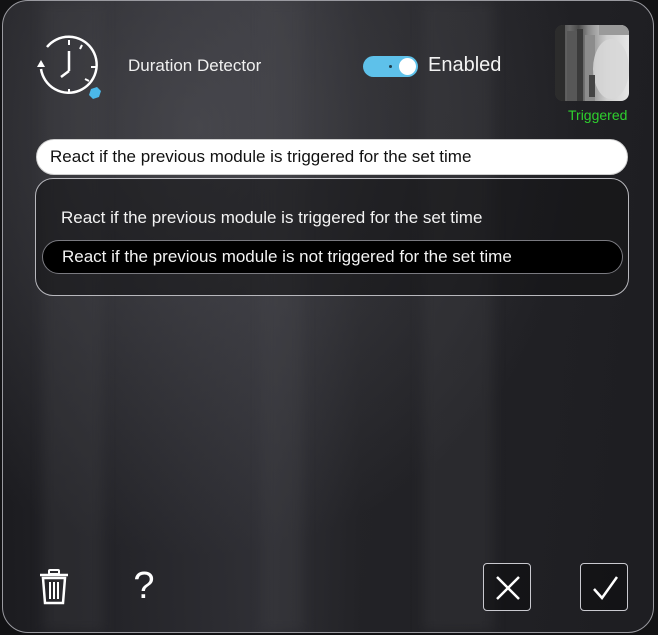 The image size is (658, 635). I want to click on enabled-toggle, so click(390, 66).